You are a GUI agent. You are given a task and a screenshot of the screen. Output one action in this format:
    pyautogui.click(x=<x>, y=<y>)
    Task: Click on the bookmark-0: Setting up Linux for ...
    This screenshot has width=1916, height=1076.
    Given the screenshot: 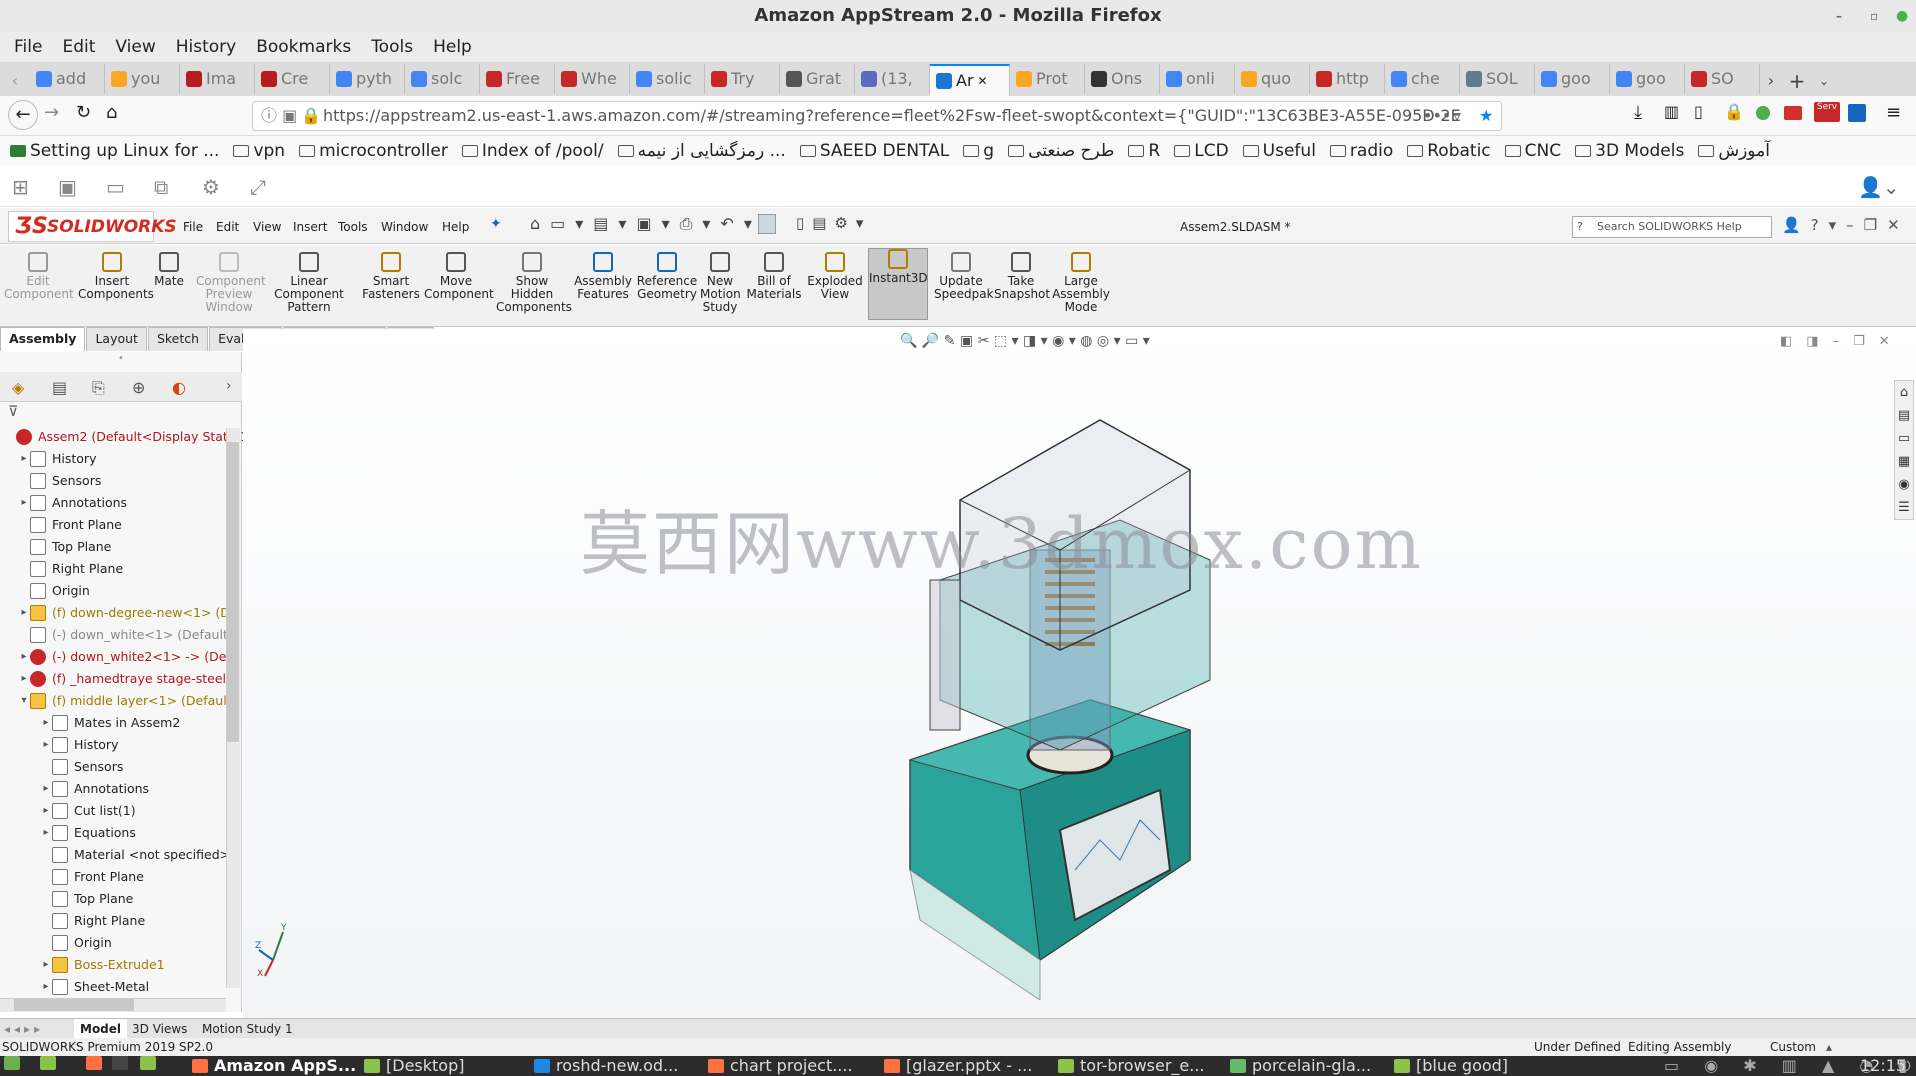 What is the action you would take?
    pyautogui.click(x=114, y=151)
    